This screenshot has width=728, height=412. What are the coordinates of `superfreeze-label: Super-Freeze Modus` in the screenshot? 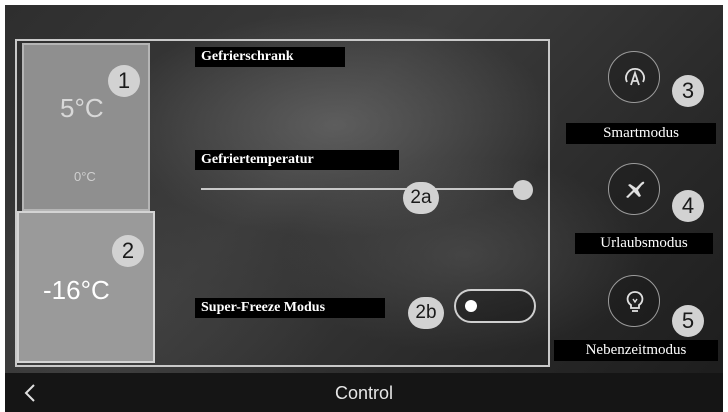 It's located at (290, 308).